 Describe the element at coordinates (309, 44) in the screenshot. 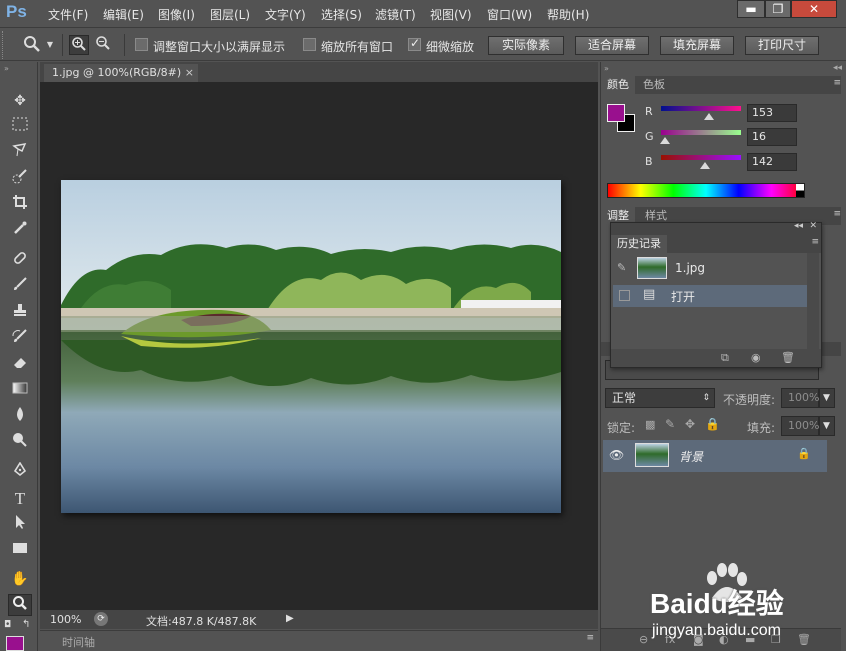

I see `zoom-all-checkbox` at that location.